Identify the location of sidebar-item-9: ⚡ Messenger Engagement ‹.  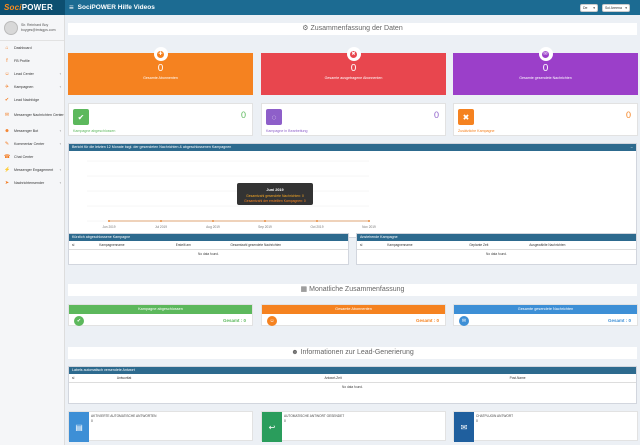
(32, 169).